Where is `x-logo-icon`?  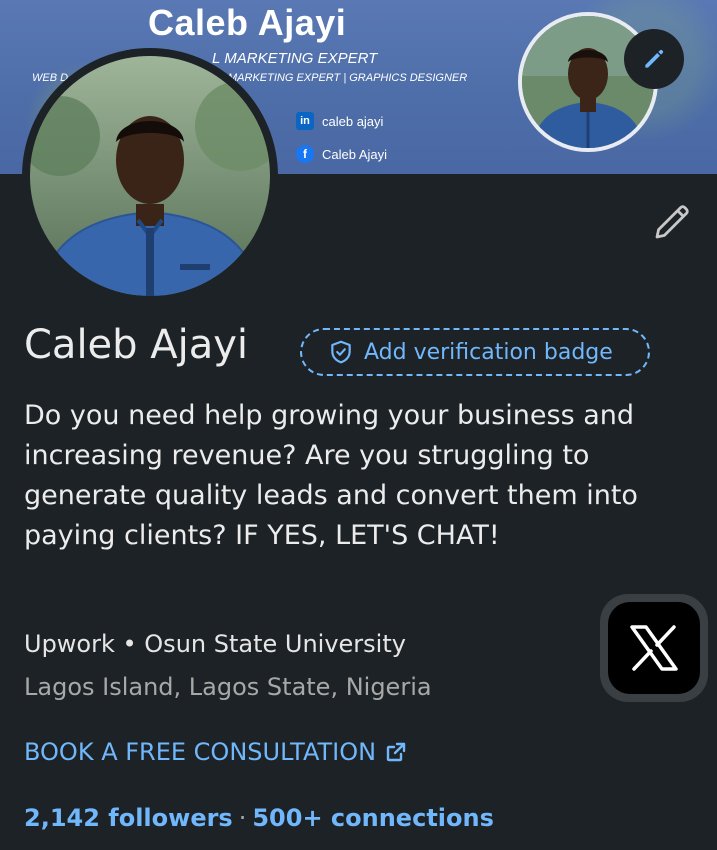
x-logo-icon is located at coordinates (654, 648).